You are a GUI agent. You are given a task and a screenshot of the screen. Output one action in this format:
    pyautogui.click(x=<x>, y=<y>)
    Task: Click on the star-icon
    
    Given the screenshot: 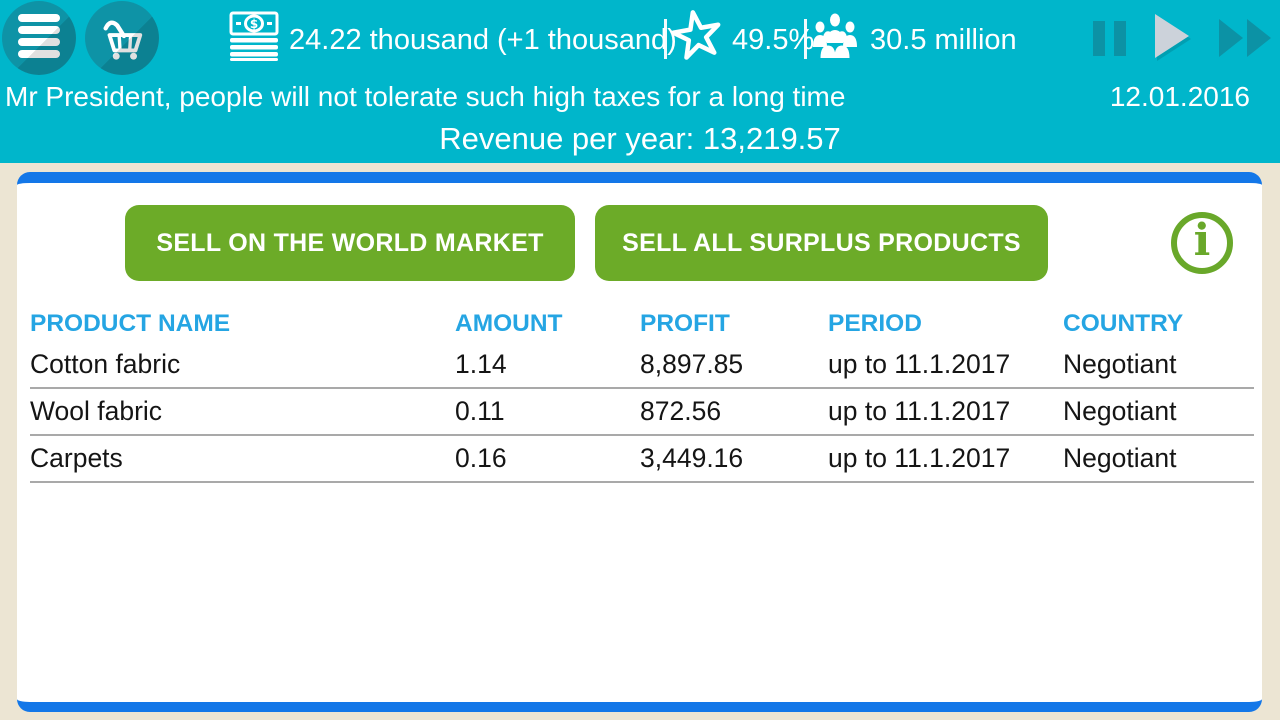 What is the action you would take?
    pyautogui.click(x=697, y=40)
    